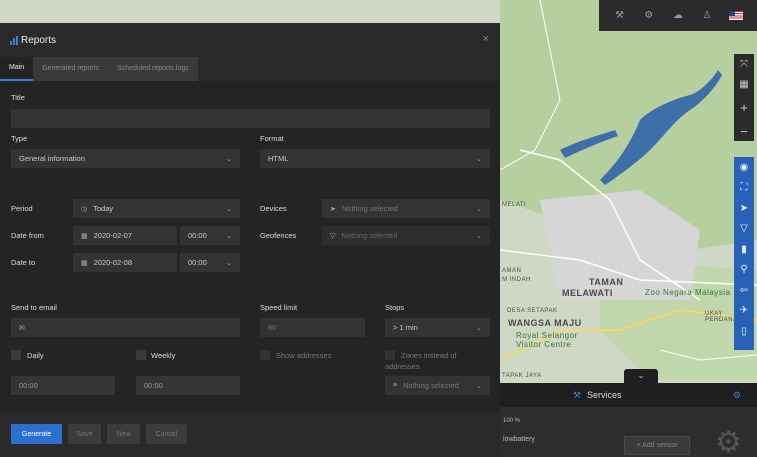  I want to click on wrench-icon: ⚒, so click(577, 394).